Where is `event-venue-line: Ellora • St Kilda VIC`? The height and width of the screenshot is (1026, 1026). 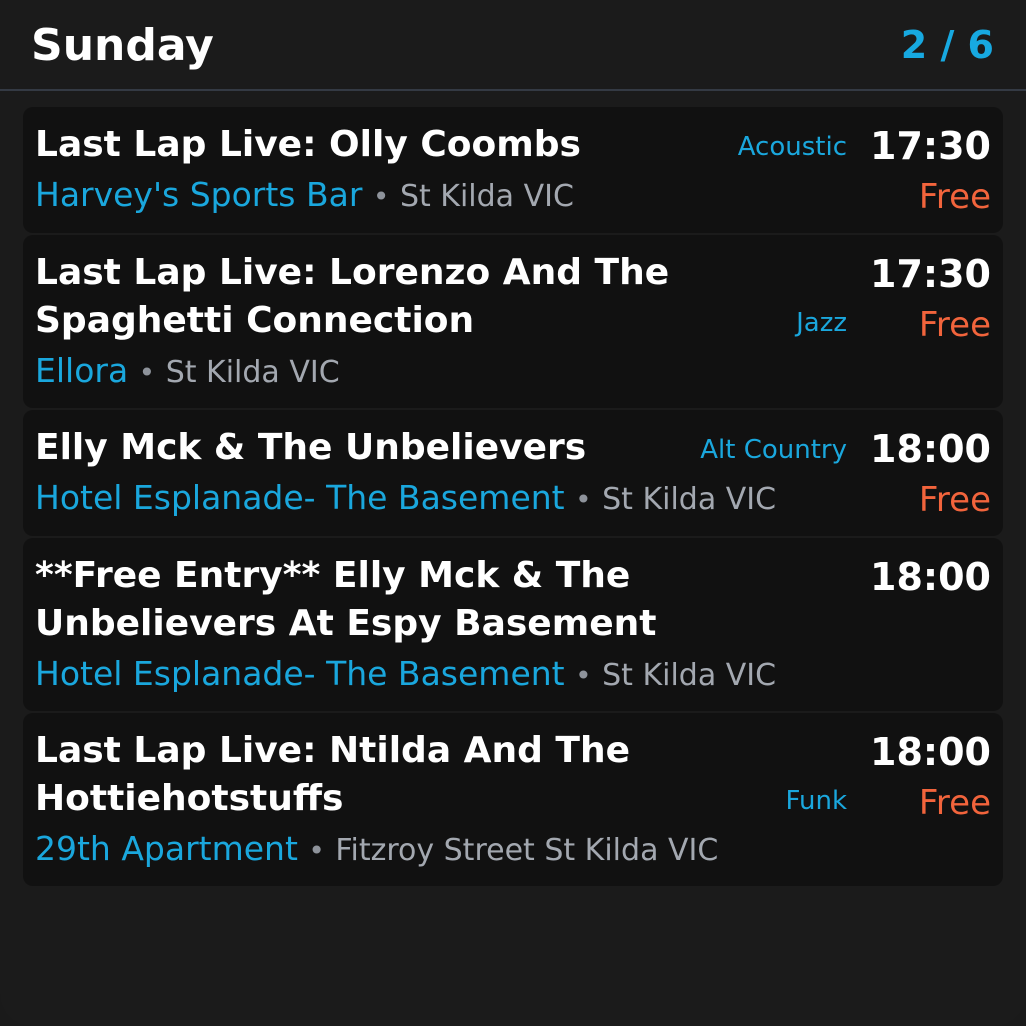 event-venue-line: Ellora • St Kilda VIC is located at coordinates (187, 372).